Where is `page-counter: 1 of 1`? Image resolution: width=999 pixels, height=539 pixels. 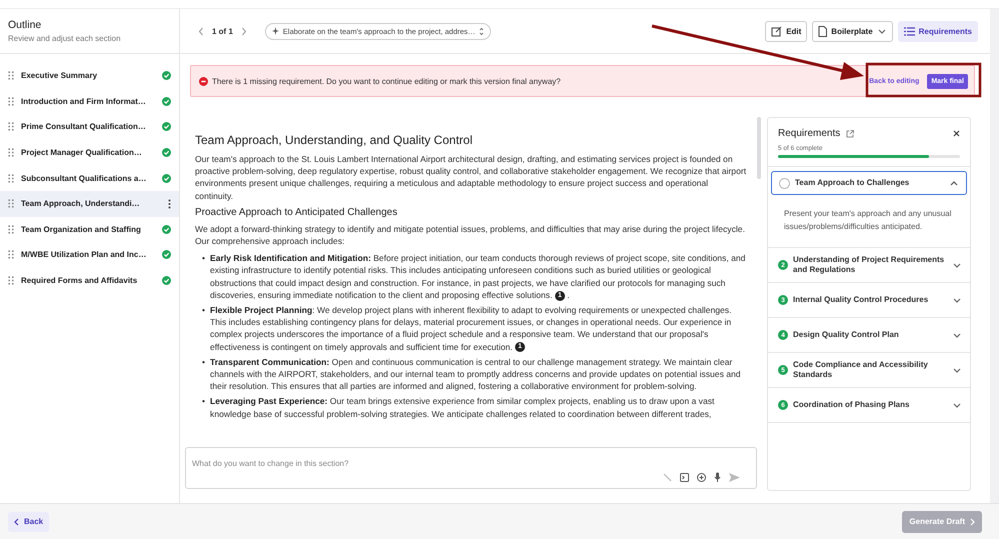 page-counter: 1 of 1 is located at coordinates (222, 31).